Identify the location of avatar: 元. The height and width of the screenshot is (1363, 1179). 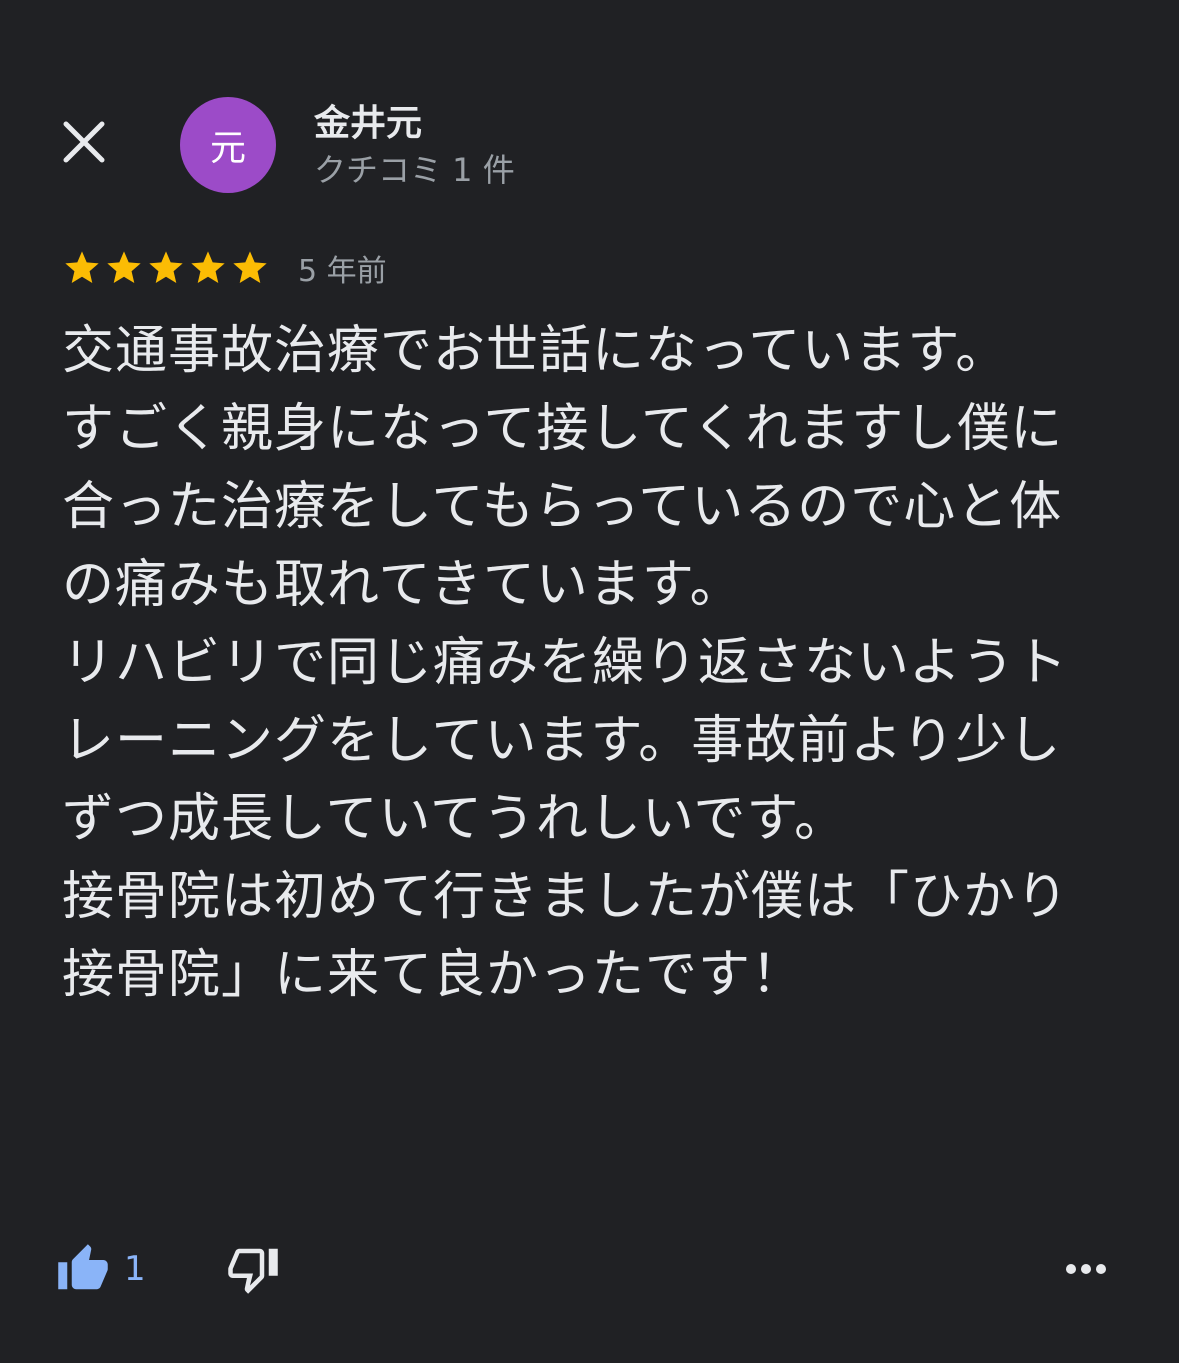
(228, 145).